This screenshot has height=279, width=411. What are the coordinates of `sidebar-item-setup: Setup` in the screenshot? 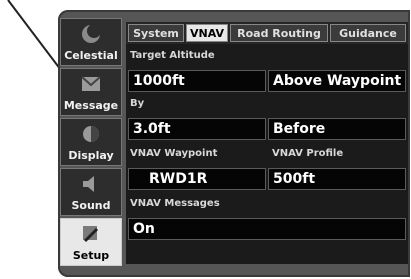 It's located at (91, 242).